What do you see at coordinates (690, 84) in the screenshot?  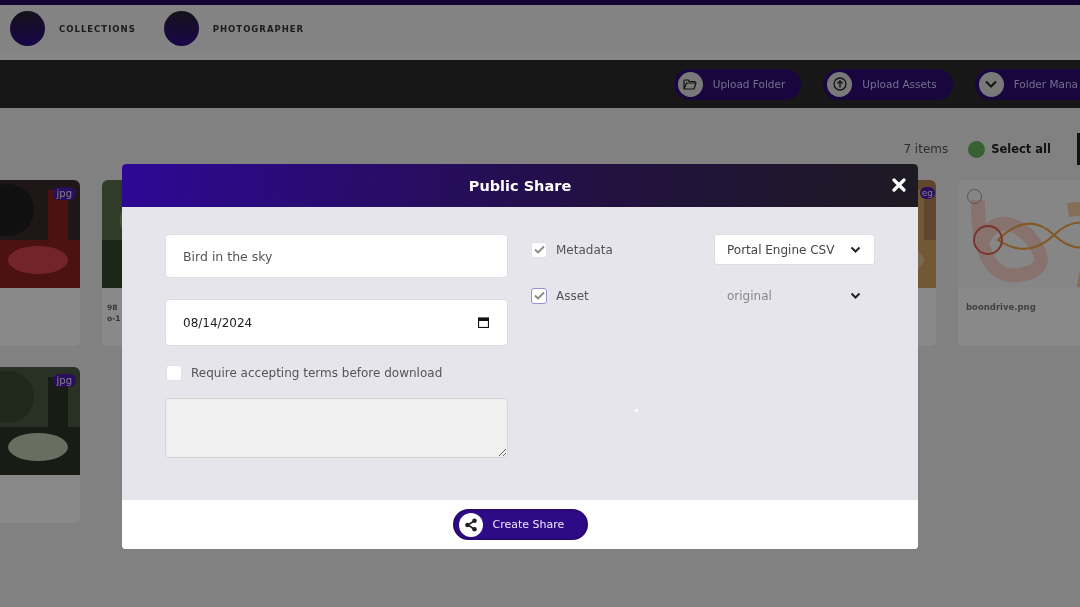 I see `folder-icon` at bounding box center [690, 84].